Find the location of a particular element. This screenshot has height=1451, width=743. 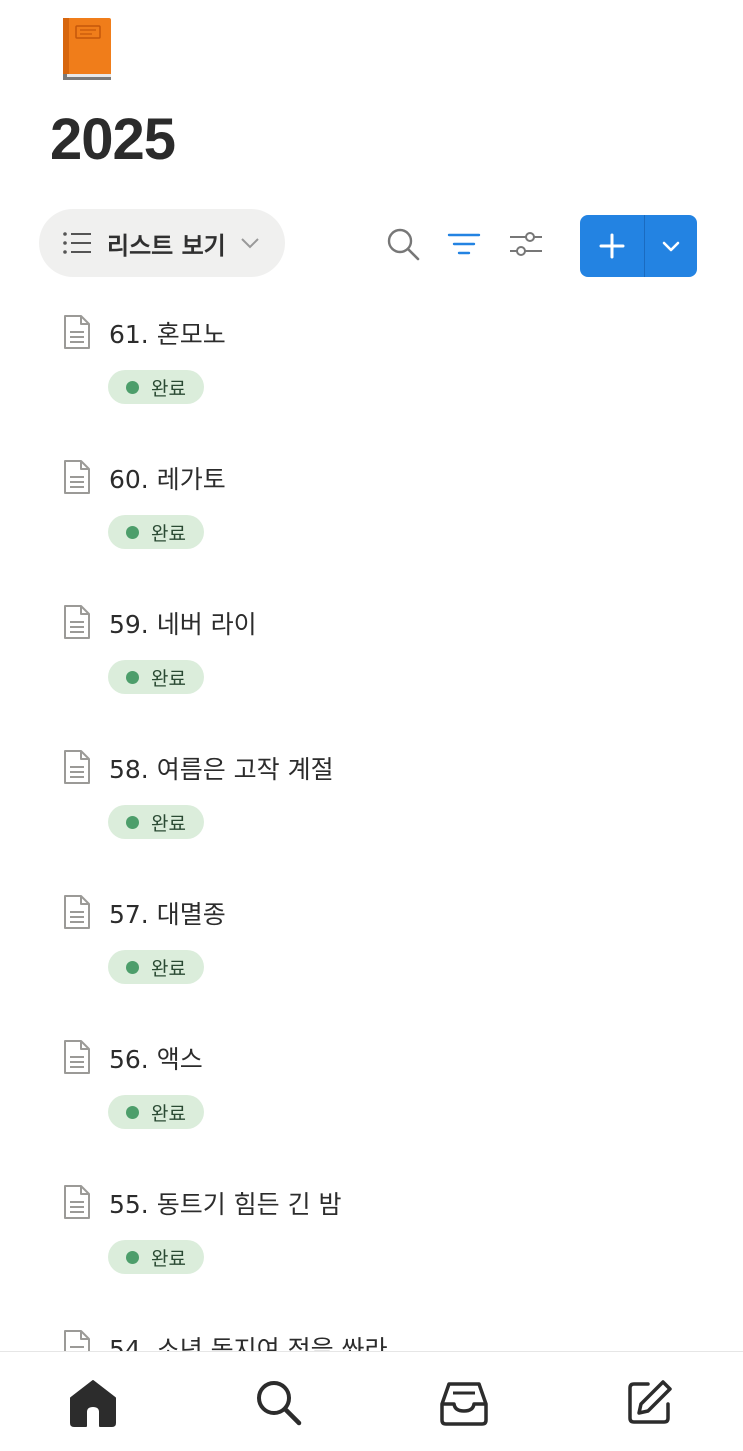

add-button is located at coordinates (612, 246).